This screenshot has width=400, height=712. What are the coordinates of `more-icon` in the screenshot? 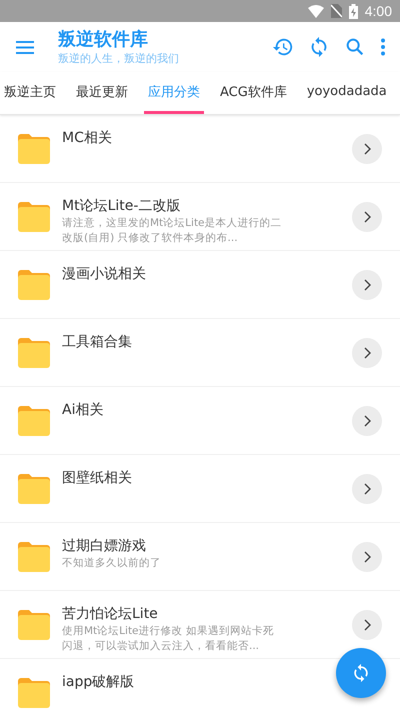 It's located at (383, 47).